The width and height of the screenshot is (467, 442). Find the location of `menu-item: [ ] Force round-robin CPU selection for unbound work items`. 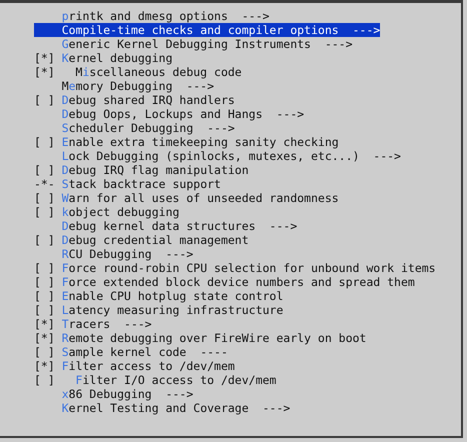

menu-item: [ ] Force round-robin CPU selection for unbound work items is located at coordinates (235, 268).